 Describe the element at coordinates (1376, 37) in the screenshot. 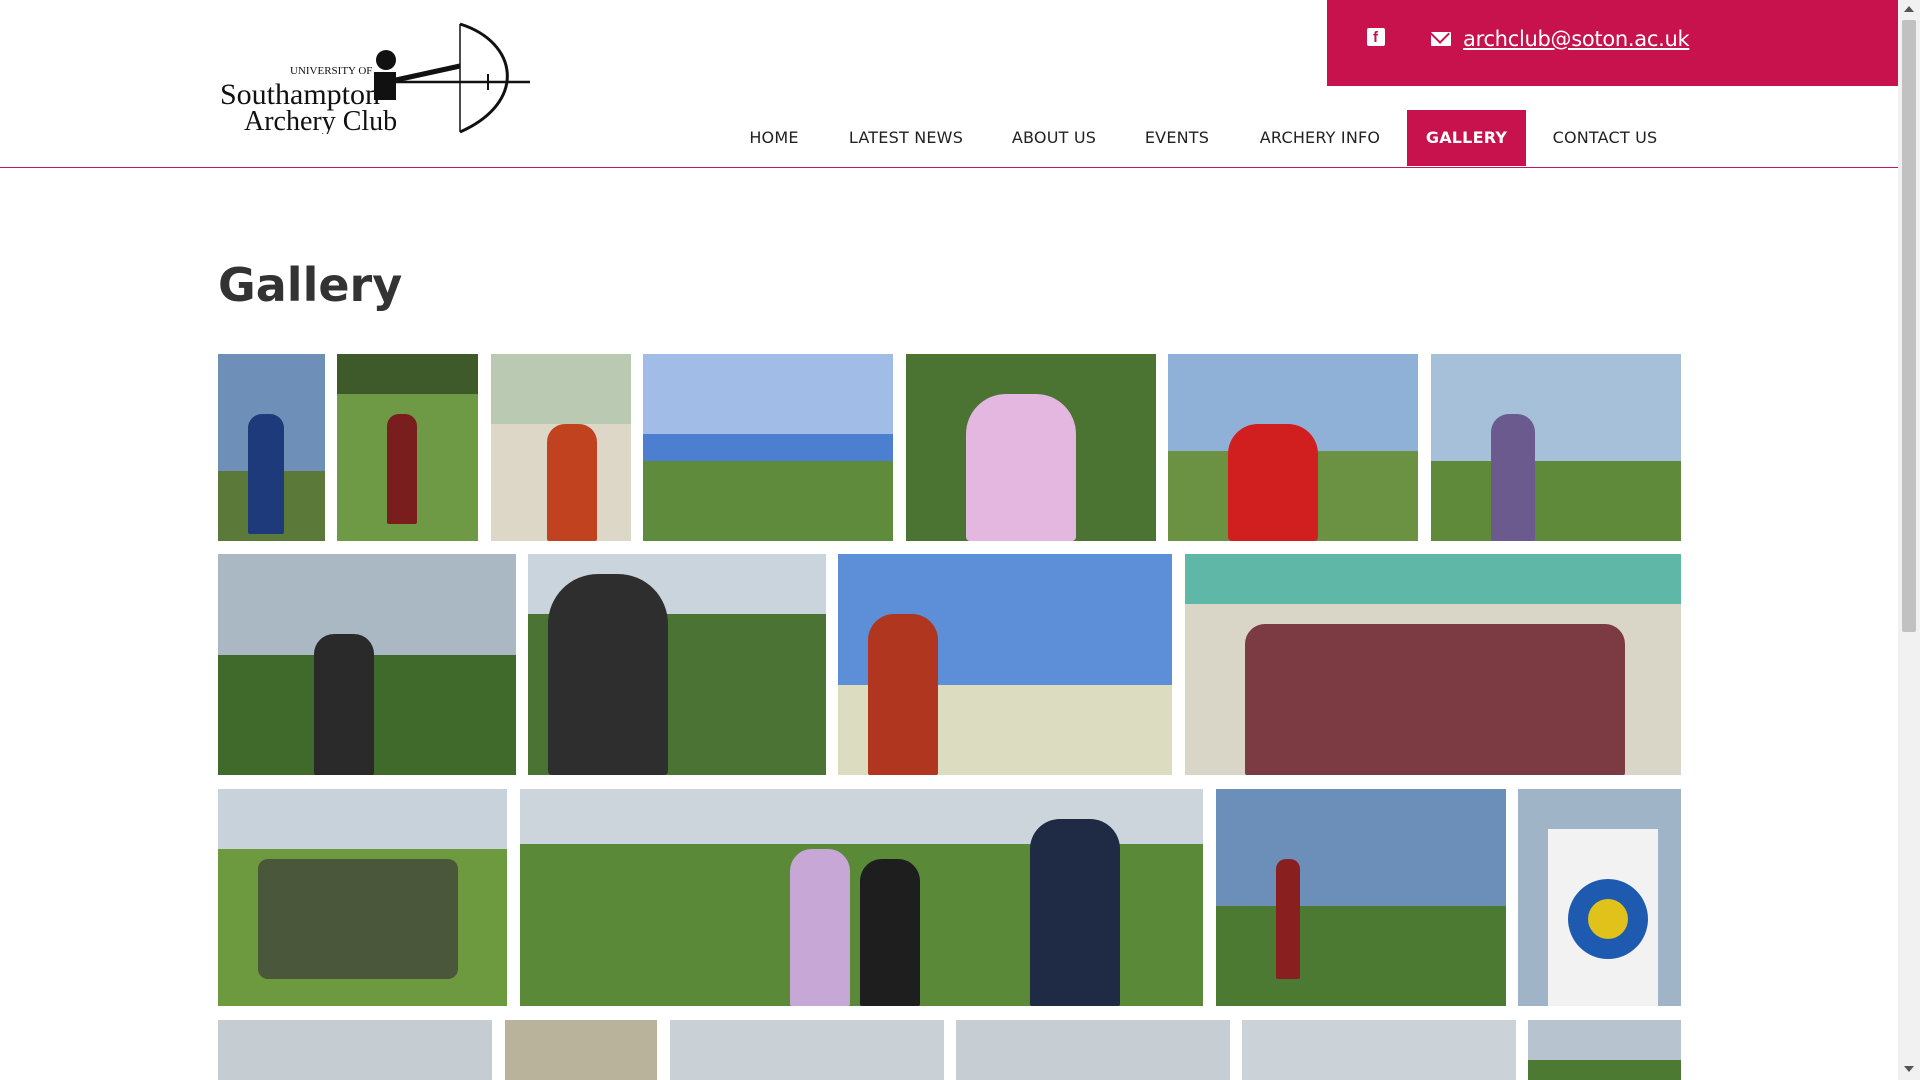

I see `facebook-icon: f` at that location.